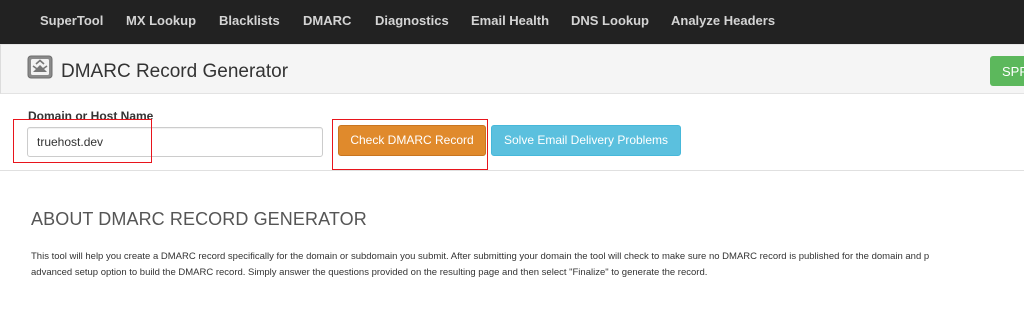  What do you see at coordinates (175, 71) in the screenshot?
I see `page-title: DMARC Record Generator` at bounding box center [175, 71].